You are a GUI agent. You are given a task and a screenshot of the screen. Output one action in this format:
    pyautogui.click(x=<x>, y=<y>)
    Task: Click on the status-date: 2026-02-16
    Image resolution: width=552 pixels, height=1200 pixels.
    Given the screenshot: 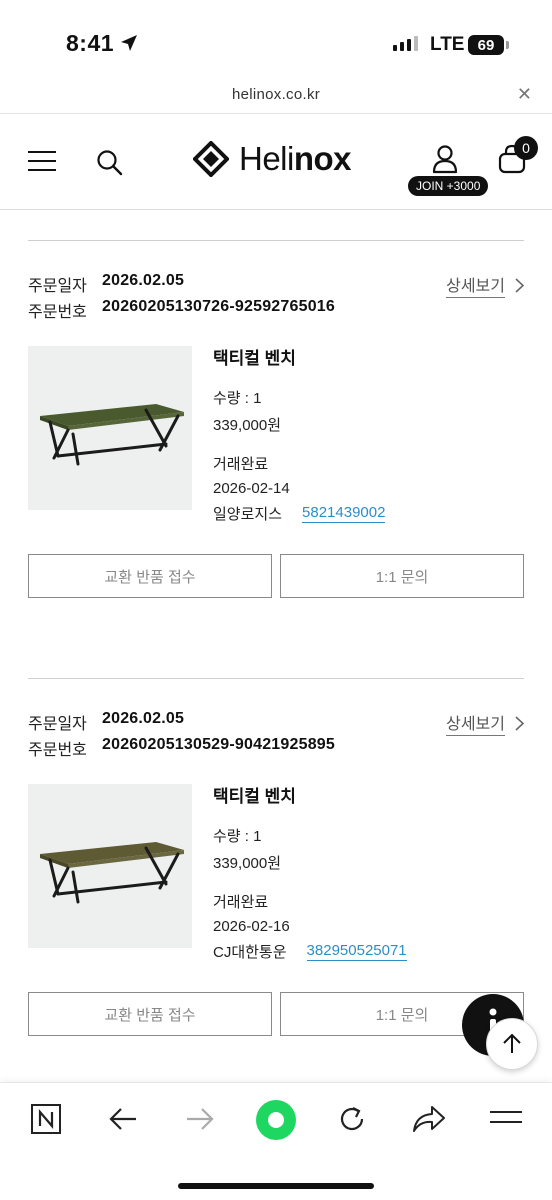 What is the action you would take?
    pyautogui.click(x=251, y=926)
    